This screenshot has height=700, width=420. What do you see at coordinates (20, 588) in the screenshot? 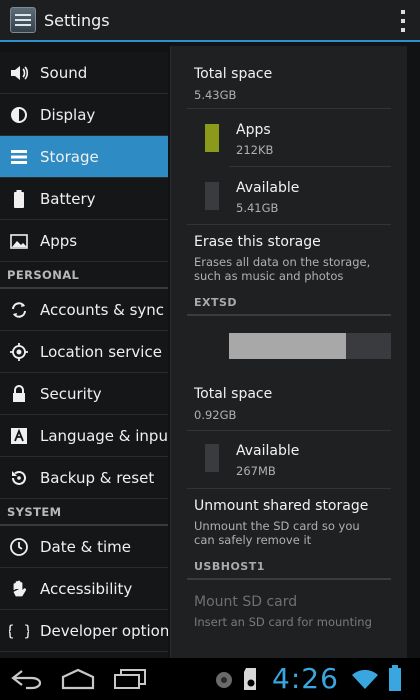
I see `hand-icon` at bounding box center [20, 588].